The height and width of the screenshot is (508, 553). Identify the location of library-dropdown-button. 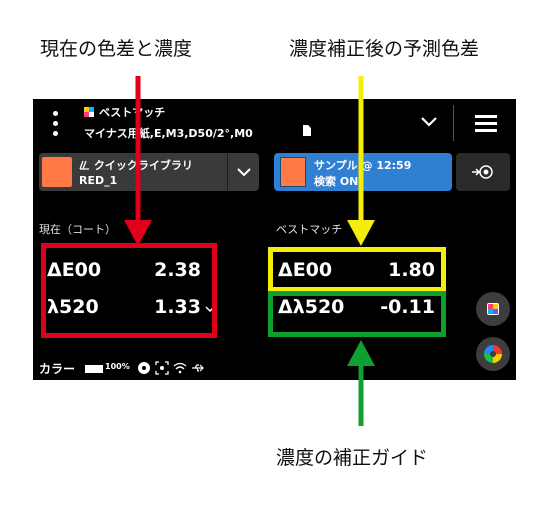
(243, 172).